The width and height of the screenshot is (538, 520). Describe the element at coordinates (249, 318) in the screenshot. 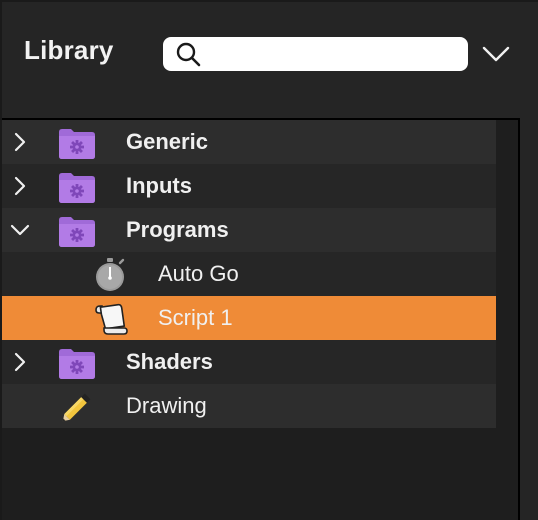

I see `tree-row-script-1: Script 1` at that location.